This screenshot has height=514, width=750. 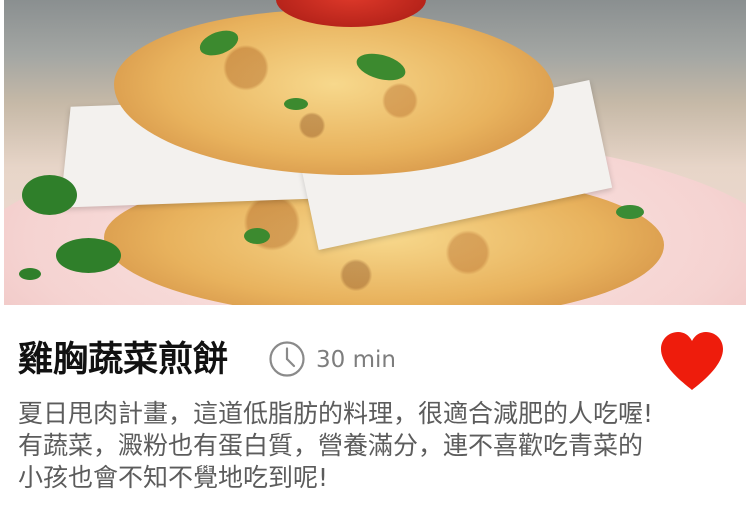 What do you see at coordinates (356, 360) in the screenshot?
I see `cooking-time: 30 min` at bounding box center [356, 360].